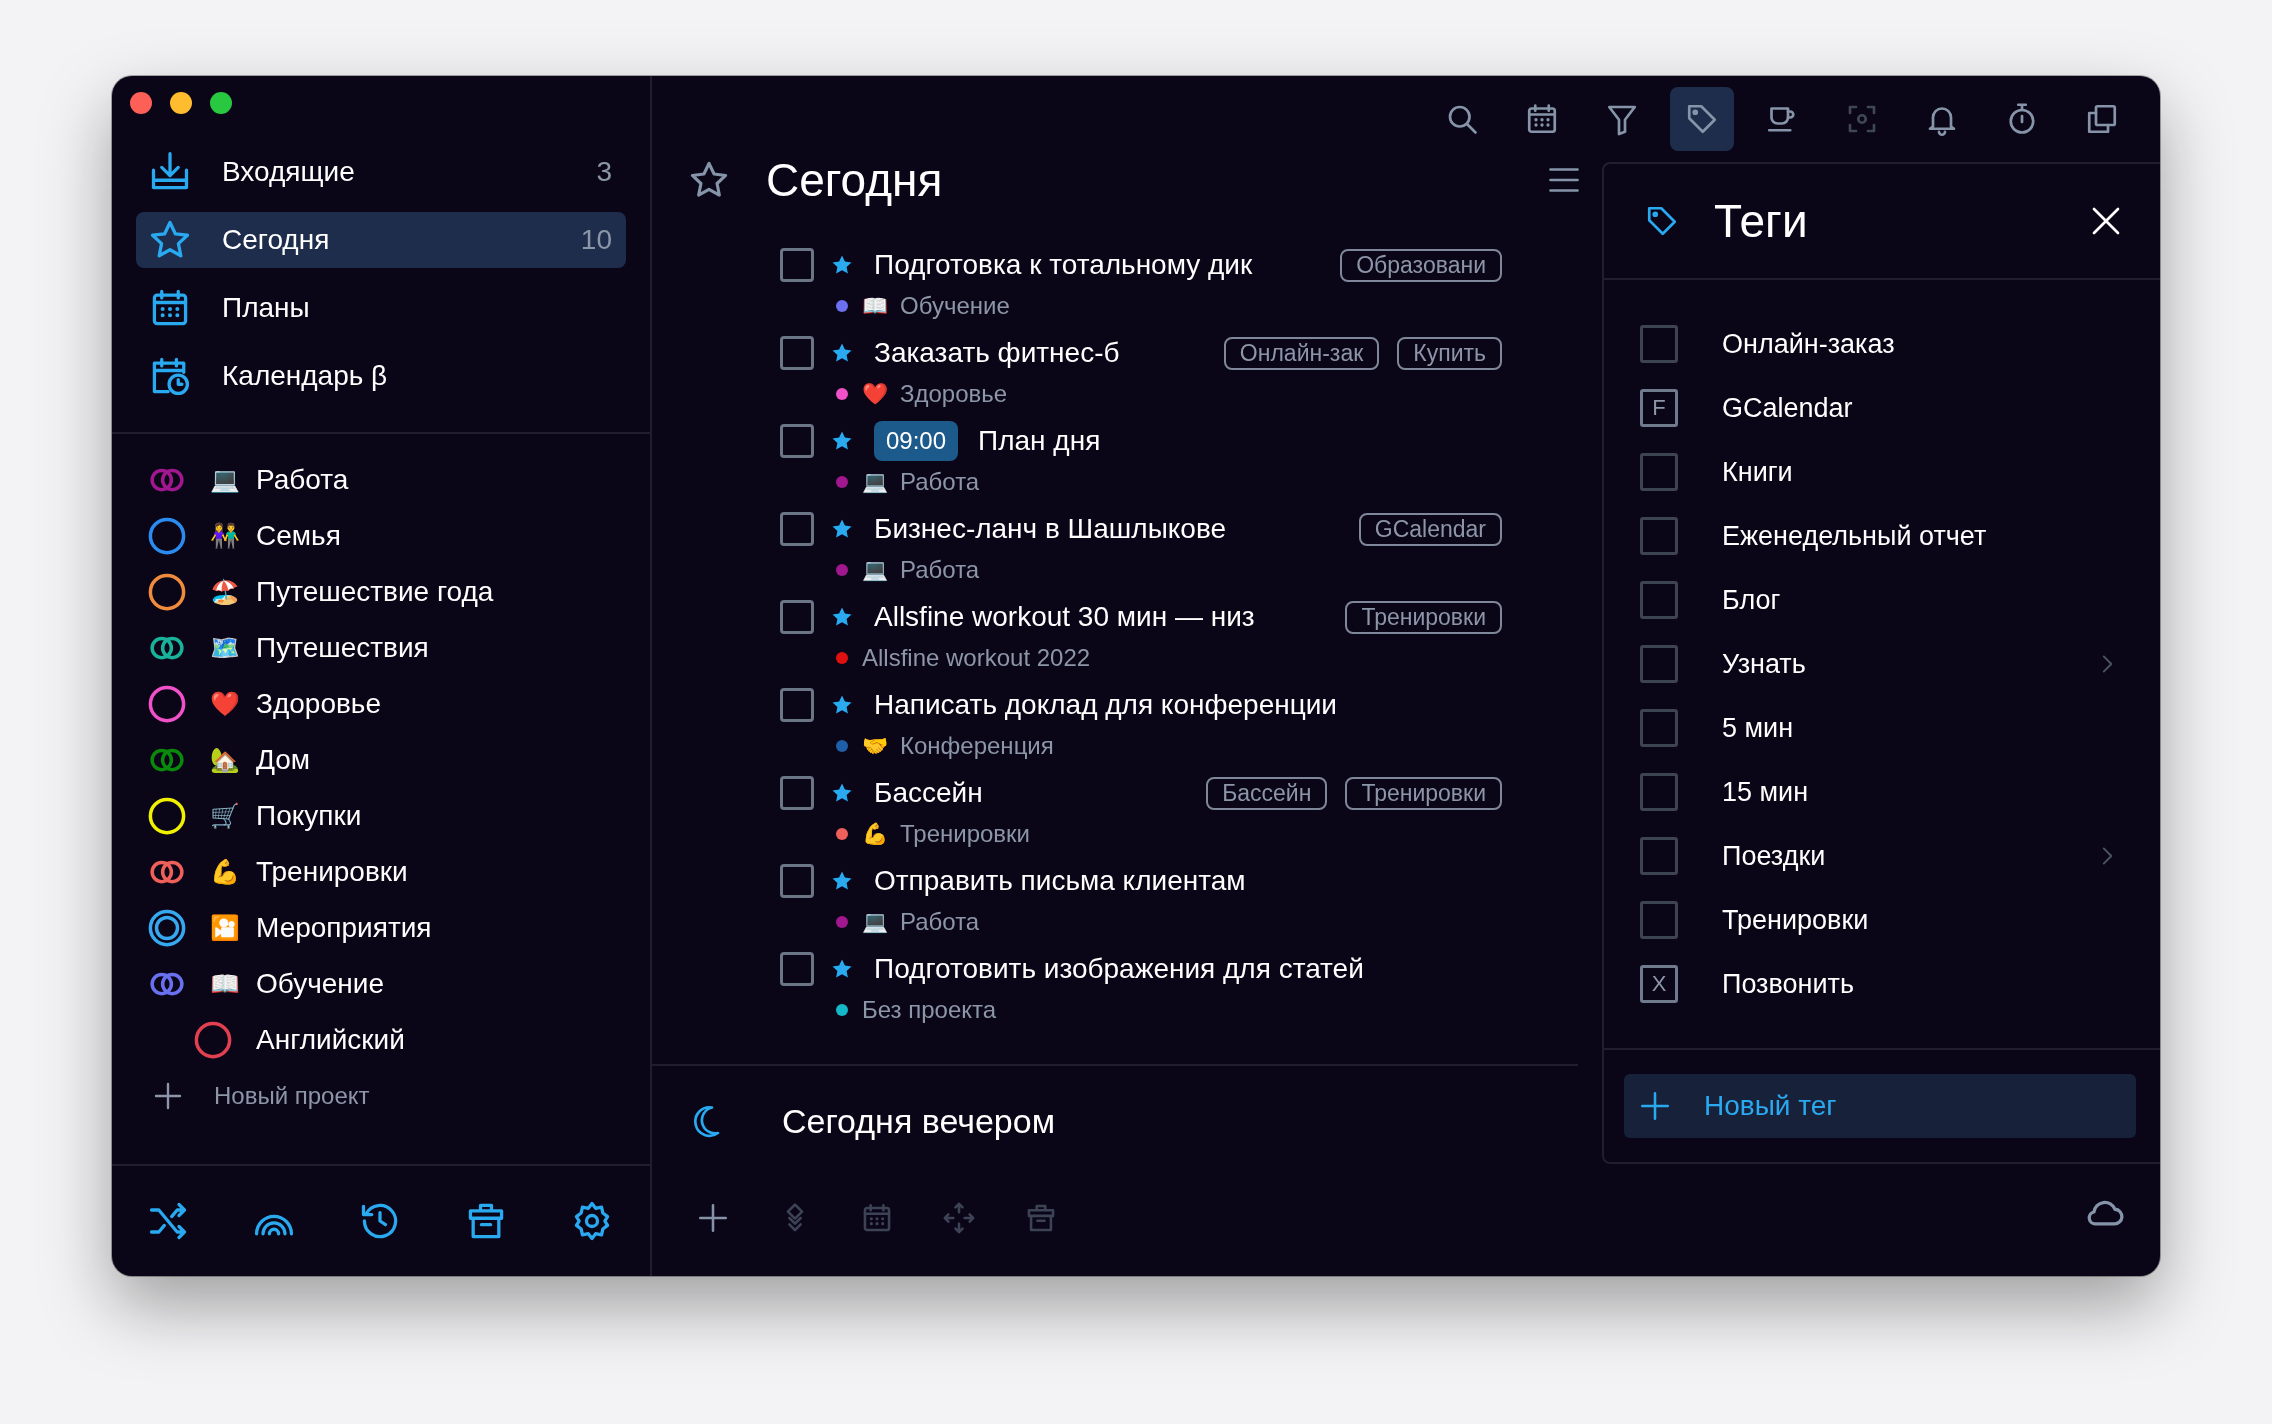 Image resolution: width=2272 pixels, height=1424 pixels. I want to click on nav-item: Планы, so click(381, 308).